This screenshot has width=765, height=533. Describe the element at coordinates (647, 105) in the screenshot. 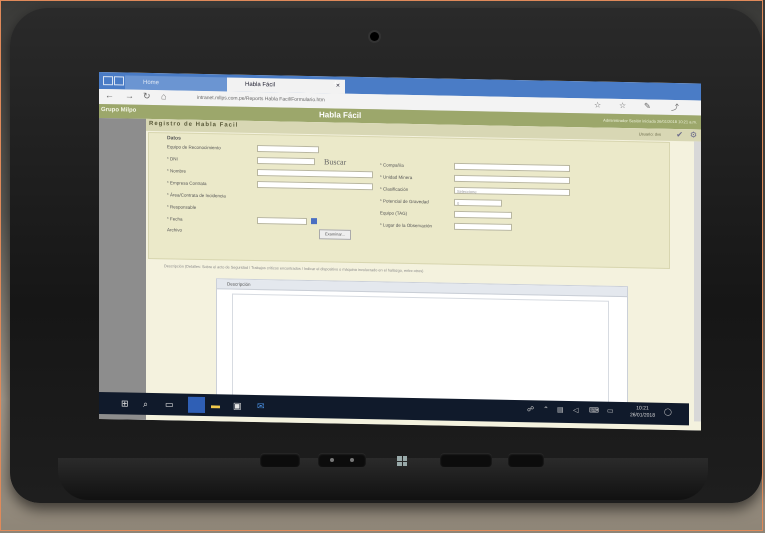

I see `pen-icon: ✎` at that location.